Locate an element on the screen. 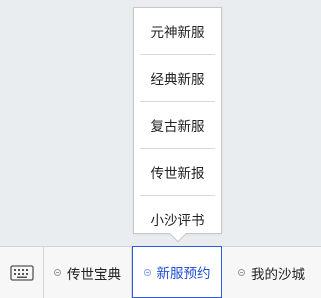 This screenshot has height=298, width=321. tab-label: 传世宝典 is located at coordinates (94, 274).